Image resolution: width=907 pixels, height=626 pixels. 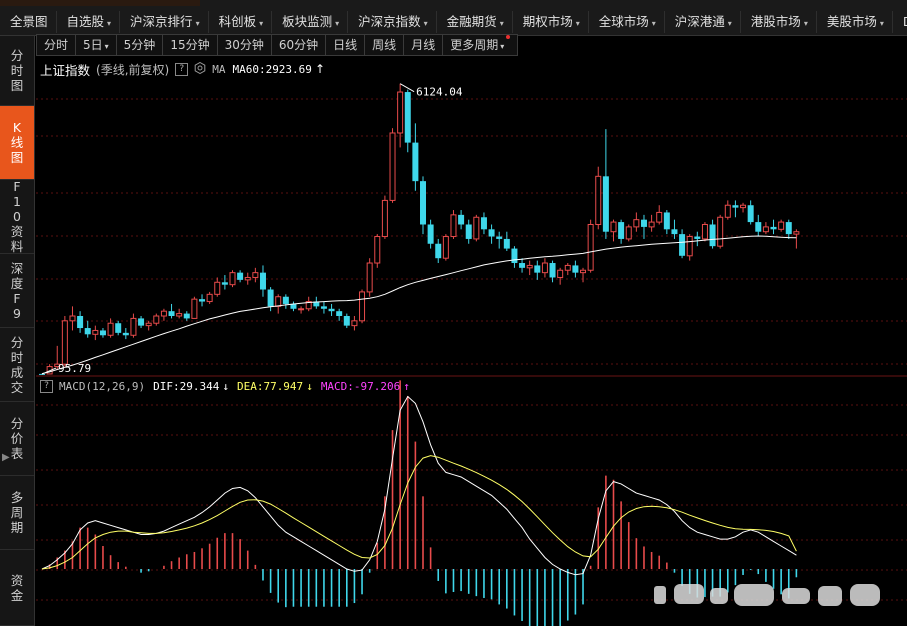 What do you see at coordinates (6, 457) in the screenshot?
I see `collapse-arrow-icon: ▶` at bounding box center [6, 457].